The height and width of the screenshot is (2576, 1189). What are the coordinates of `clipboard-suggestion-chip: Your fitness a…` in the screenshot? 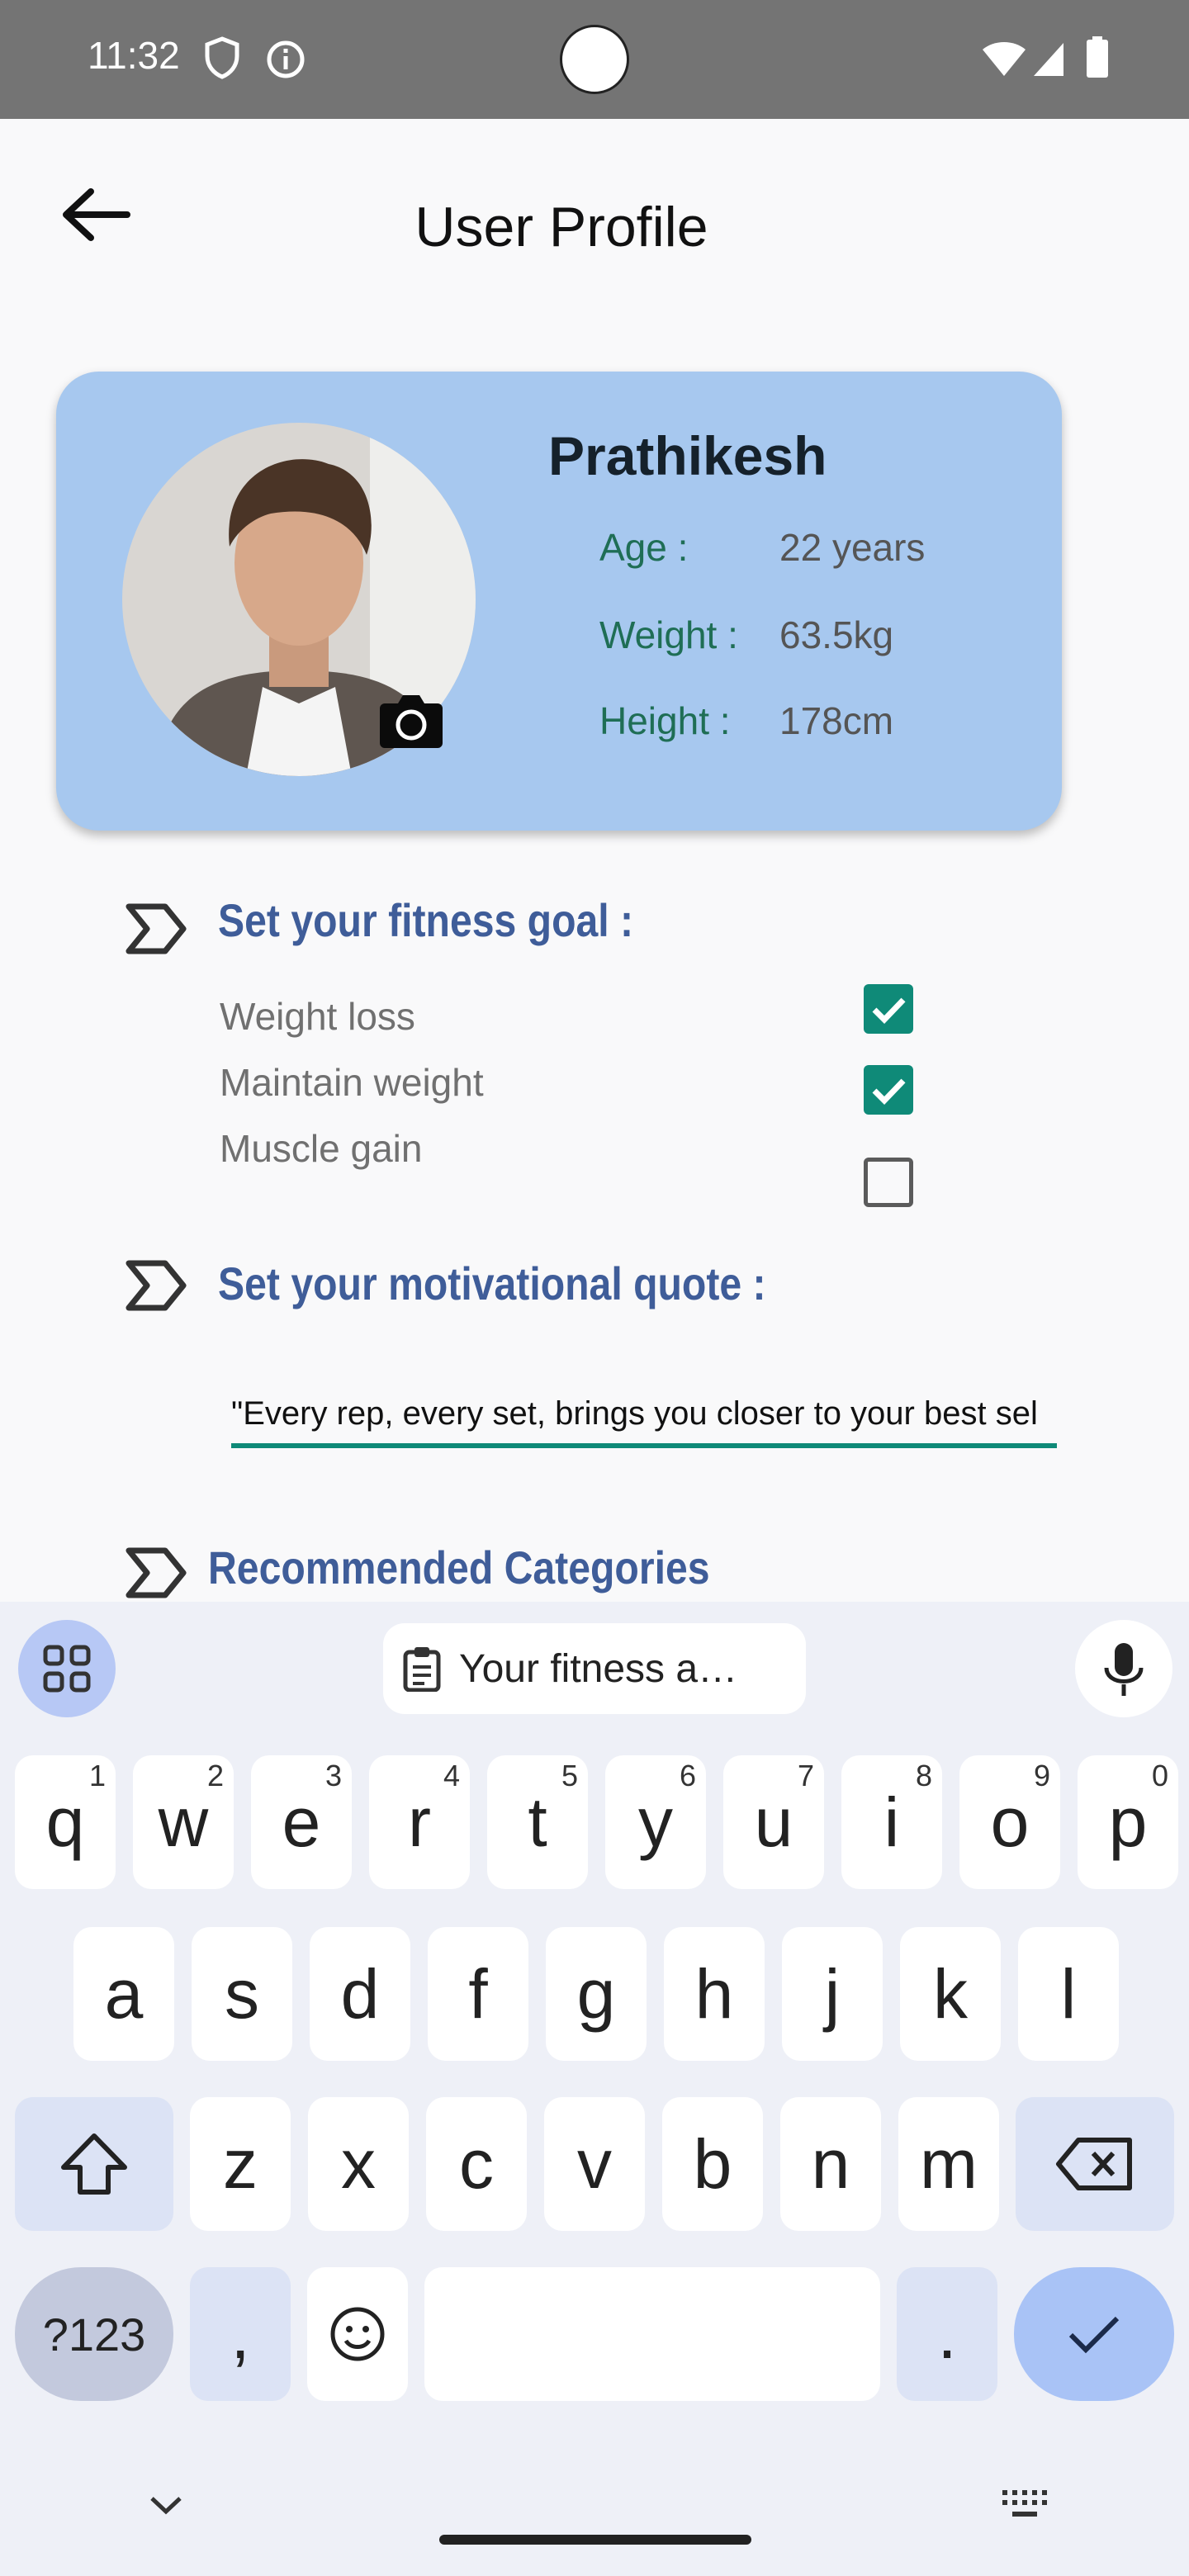 It's located at (594, 1668).